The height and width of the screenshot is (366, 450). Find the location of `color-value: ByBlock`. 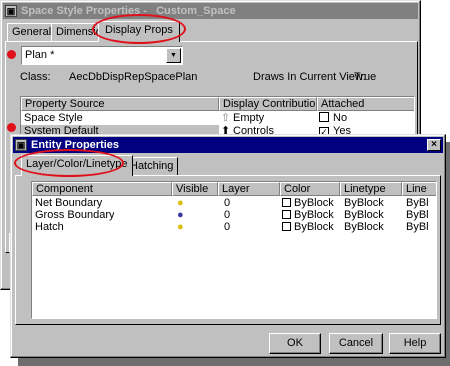

color-value: ByBlock is located at coordinates (308, 227).